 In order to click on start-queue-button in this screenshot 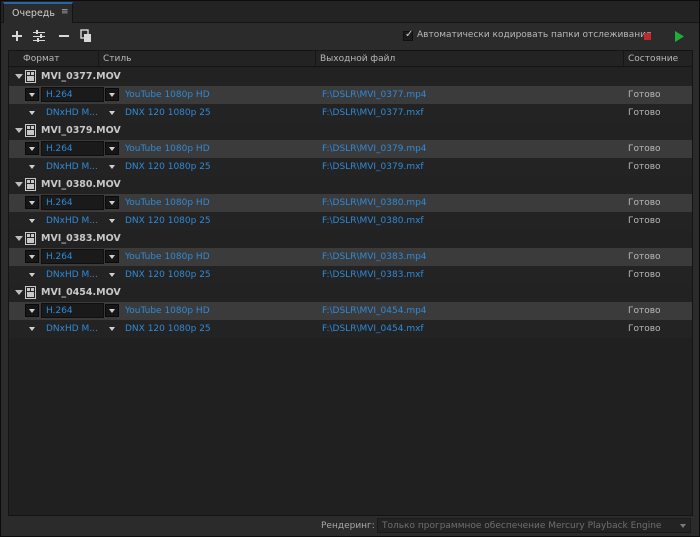, I will do `click(679, 36)`.